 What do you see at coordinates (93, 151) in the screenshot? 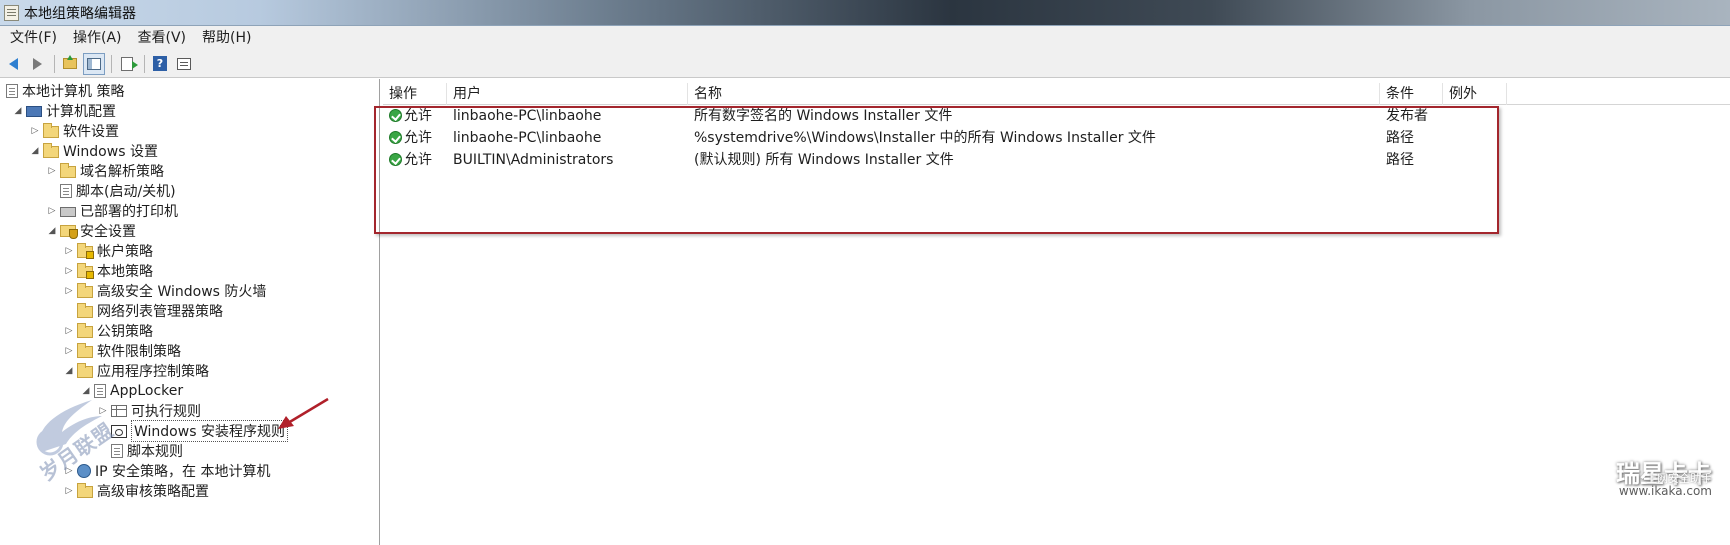
I see `tree-item-windows-settings: ◢ Windows 设置` at bounding box center [93, 151].